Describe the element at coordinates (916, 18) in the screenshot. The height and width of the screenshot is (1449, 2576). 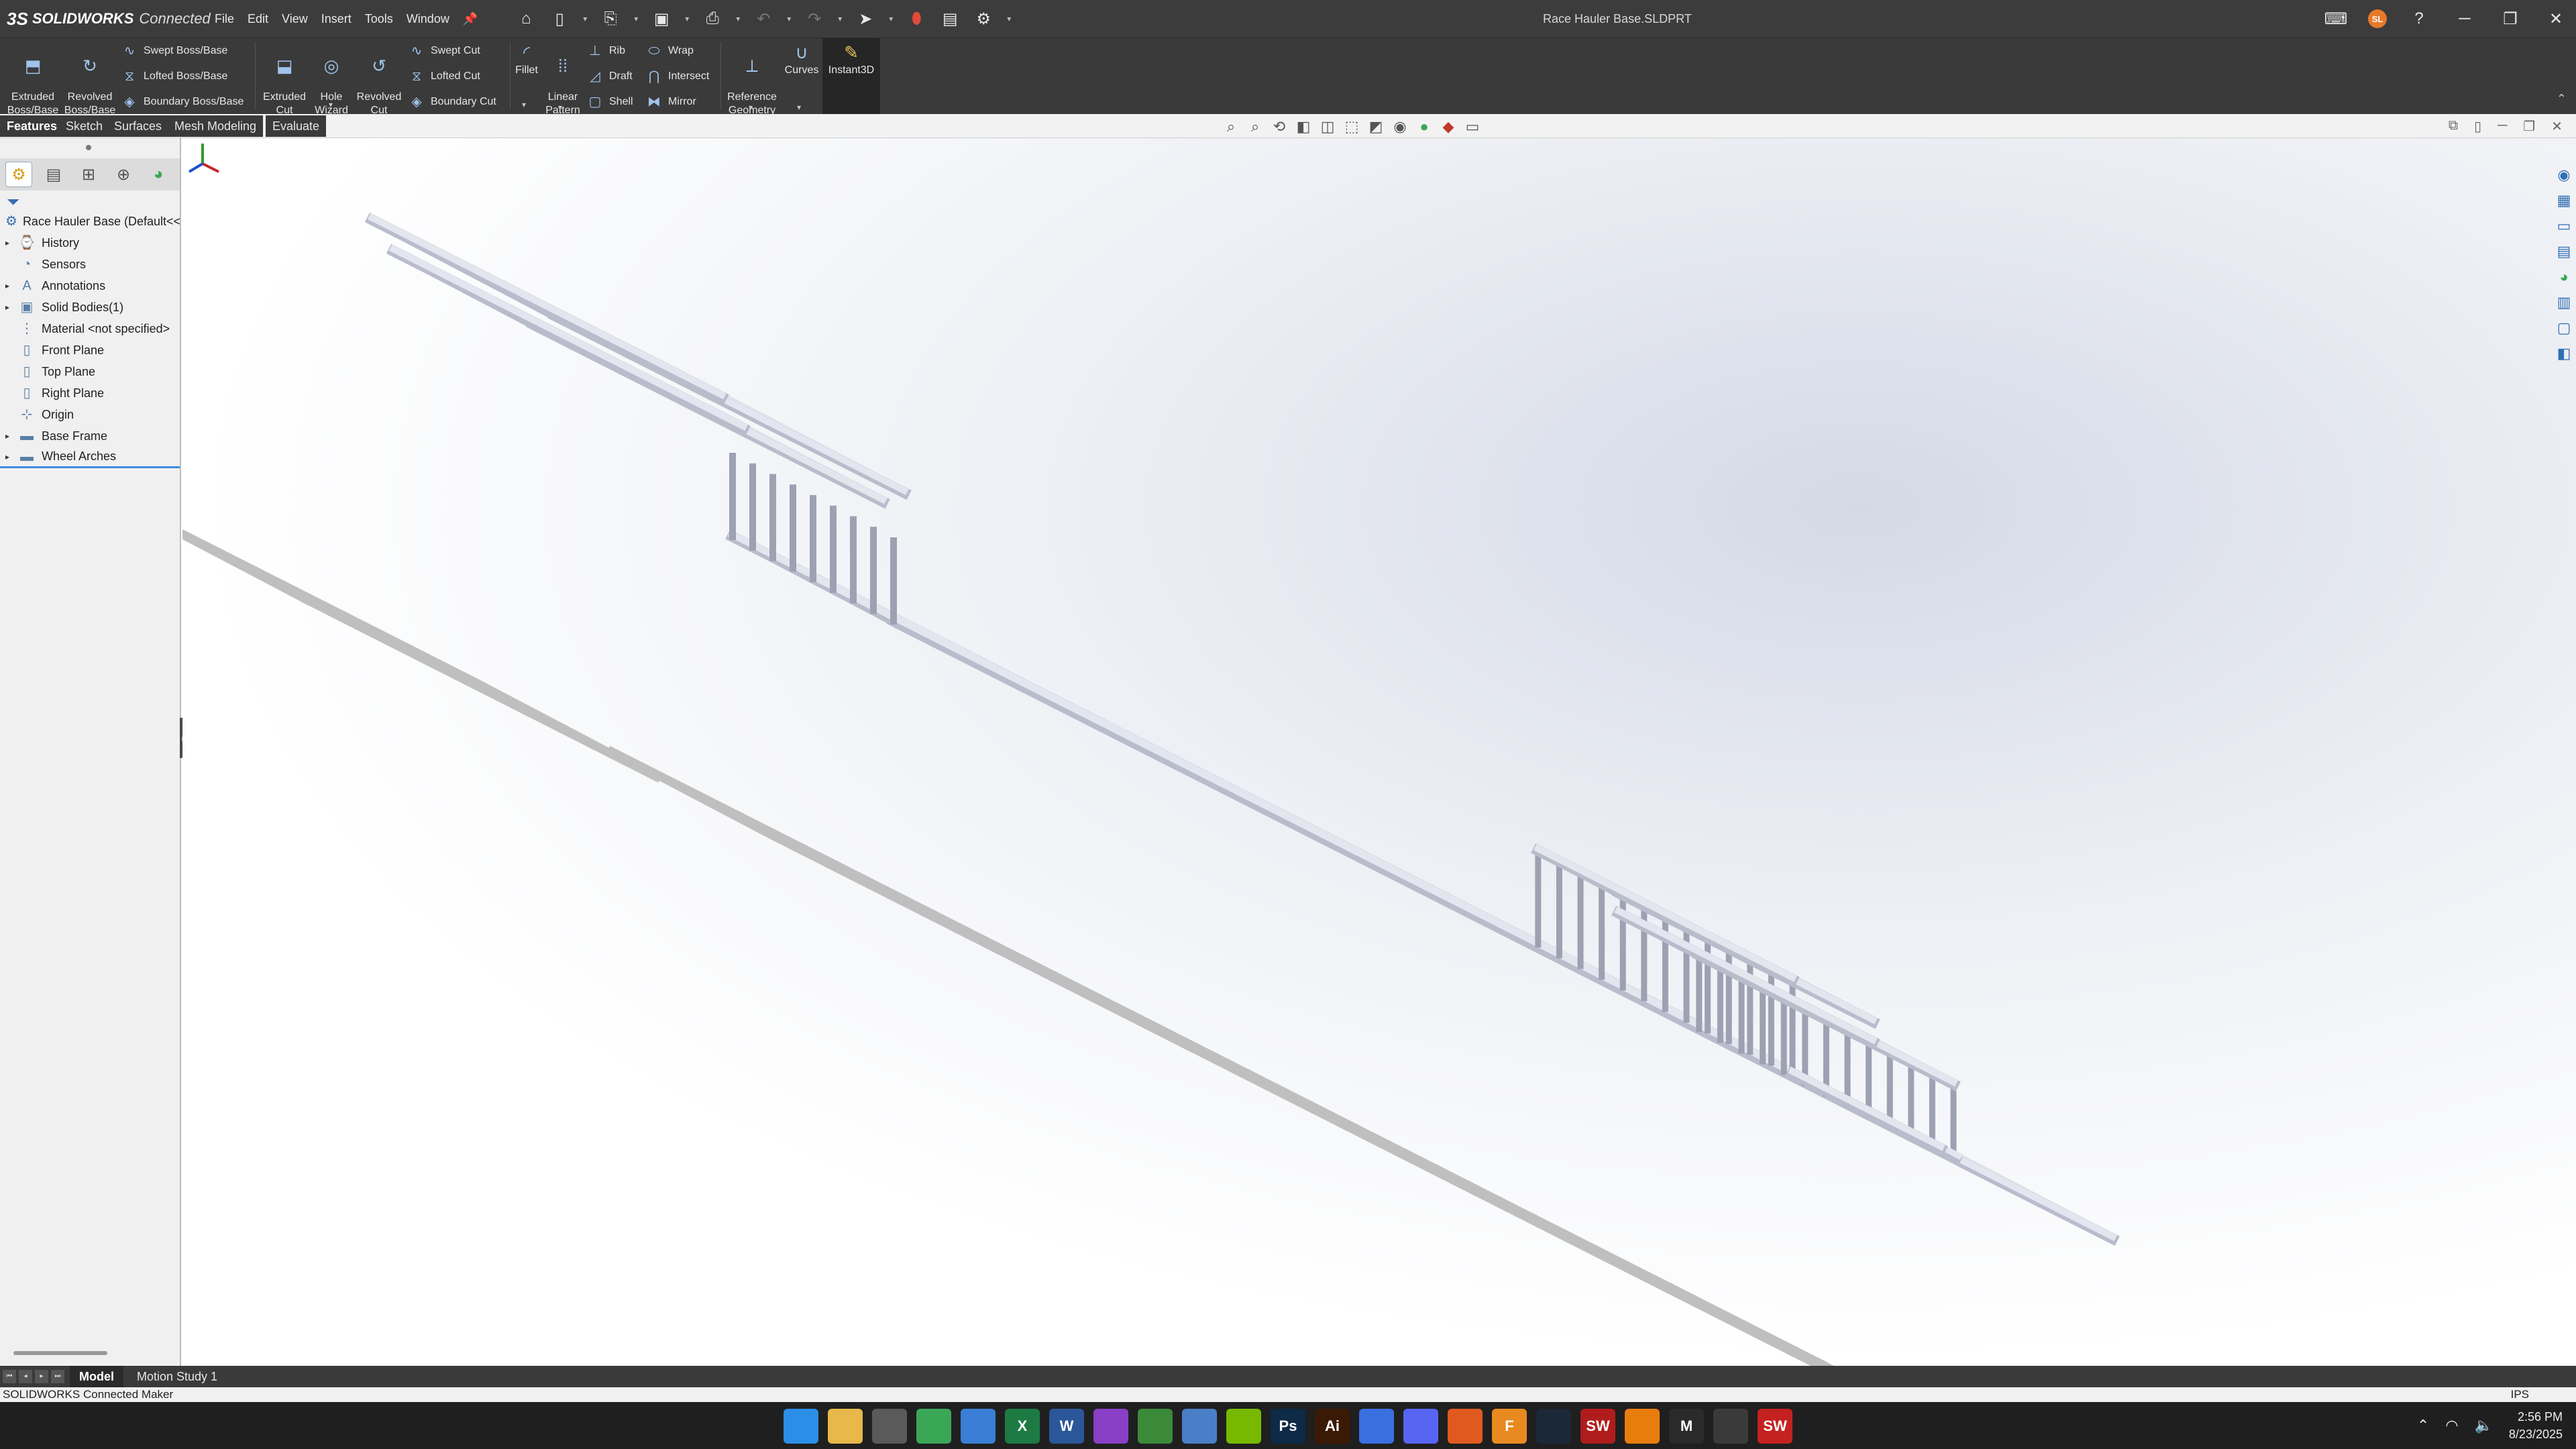
I see `rebuild-icon: ⬮` at that location.